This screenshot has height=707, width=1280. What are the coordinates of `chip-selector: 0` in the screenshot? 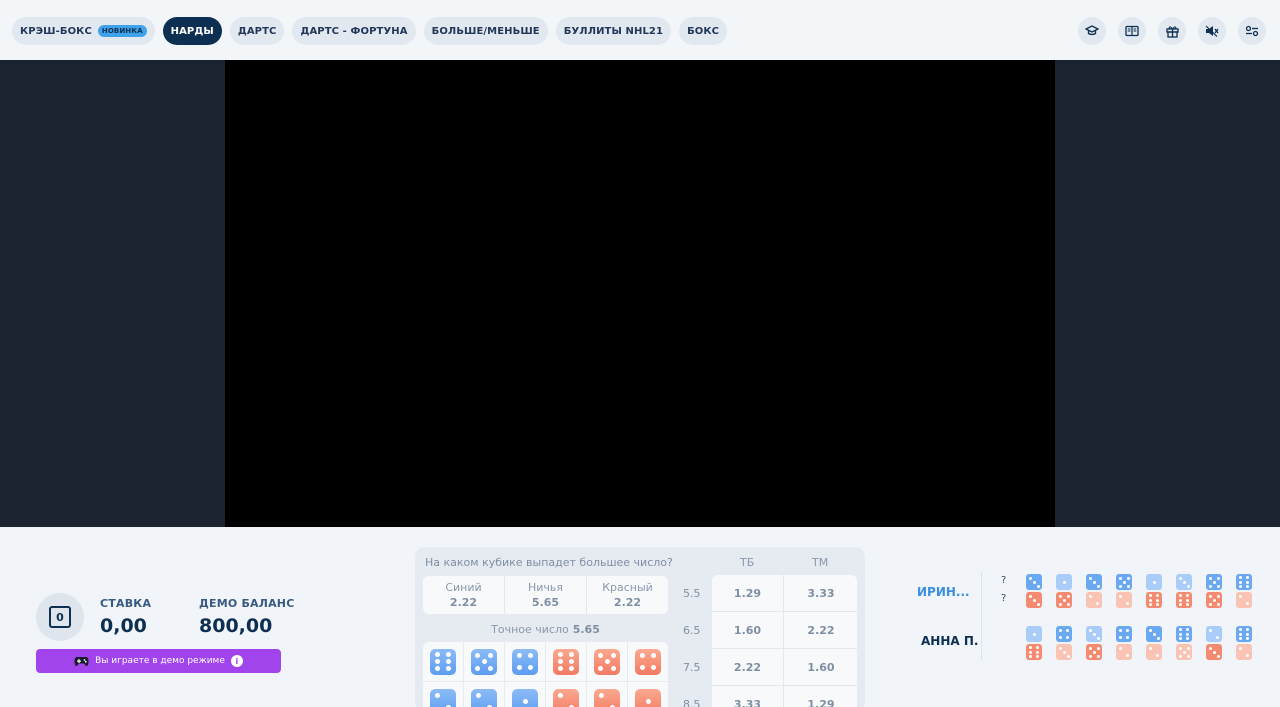 It's located at (60, 617).